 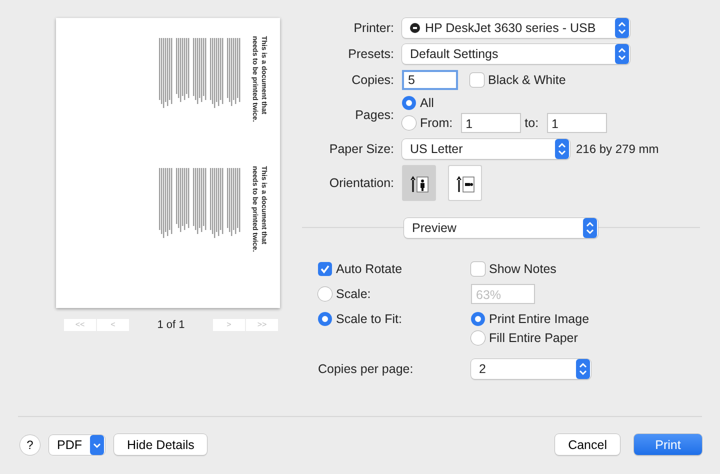 I want to click on field-label: Pages:, so click(x=374, y=115).